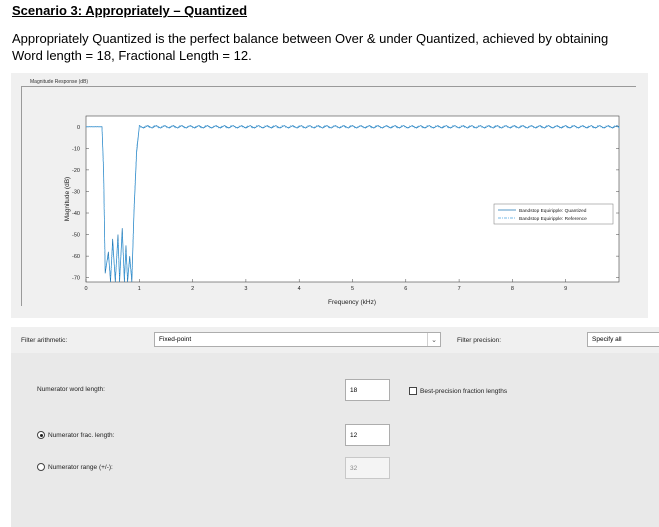 This screenshot has width=659, height=527. Describe the element at coordinates (192, 289) in the screenshot. I see `x-tick-label: 2` at that location.